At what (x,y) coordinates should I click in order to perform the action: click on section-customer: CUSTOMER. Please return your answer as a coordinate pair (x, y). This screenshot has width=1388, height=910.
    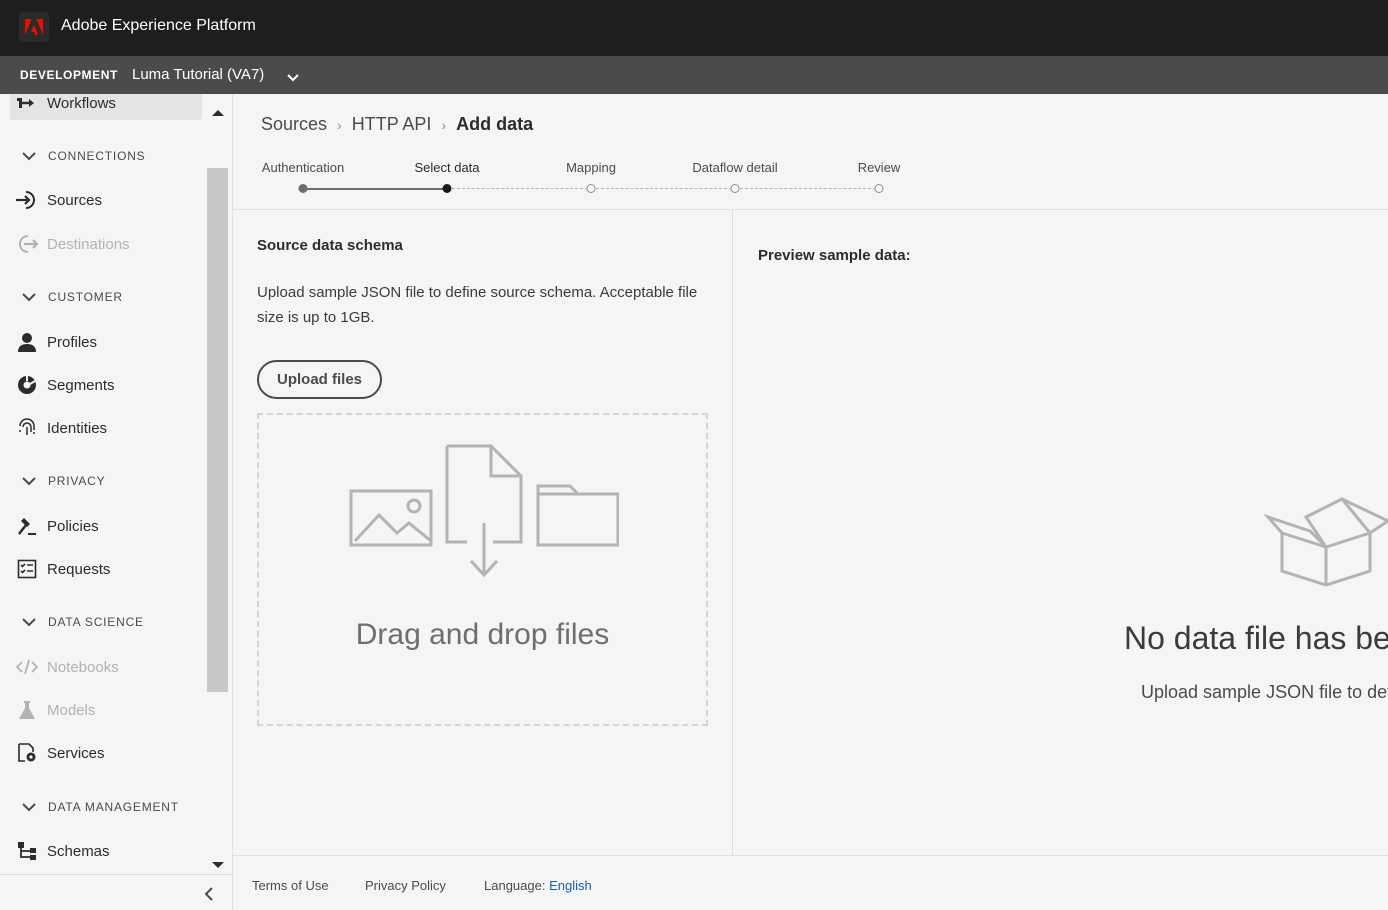
    Looking at the image, I should click on (72, 297).